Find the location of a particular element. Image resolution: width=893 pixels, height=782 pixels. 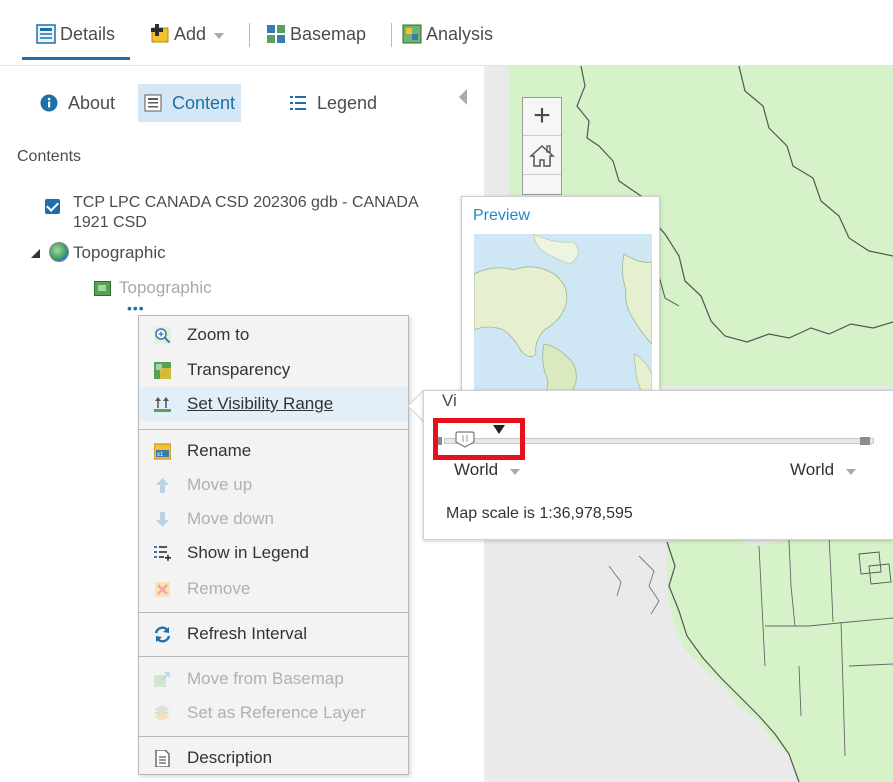

tab-content: Content is located at coordinates (190, 103).